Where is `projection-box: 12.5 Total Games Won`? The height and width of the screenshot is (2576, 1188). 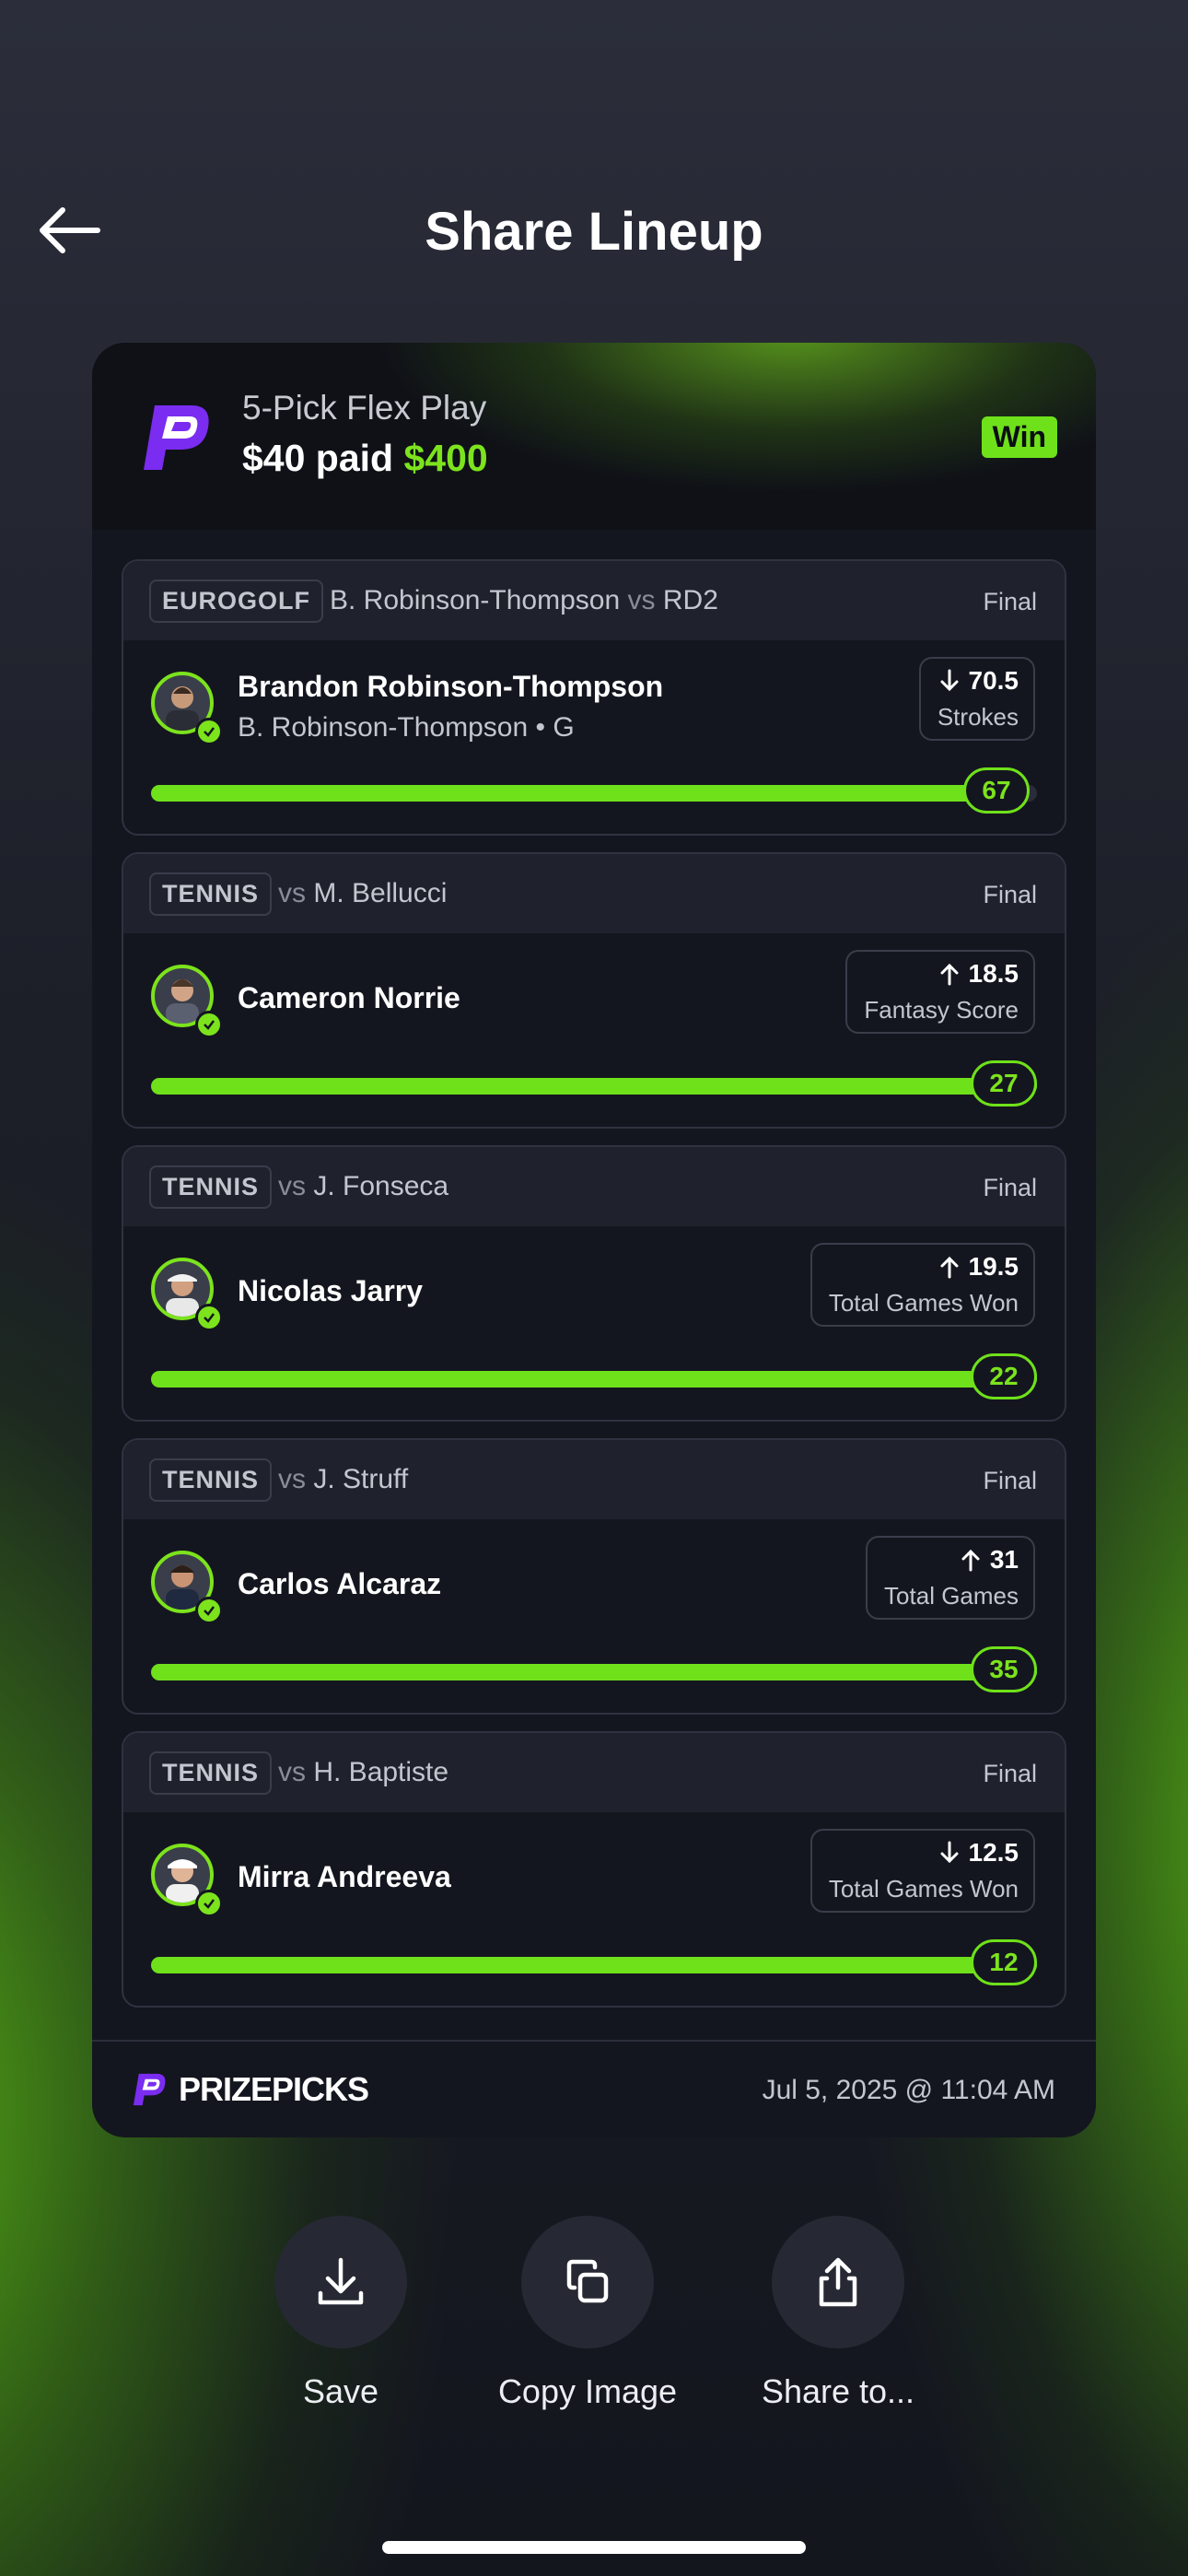
projection-box: 12.5 Total Games Won is located at coordinates (922, 1871).